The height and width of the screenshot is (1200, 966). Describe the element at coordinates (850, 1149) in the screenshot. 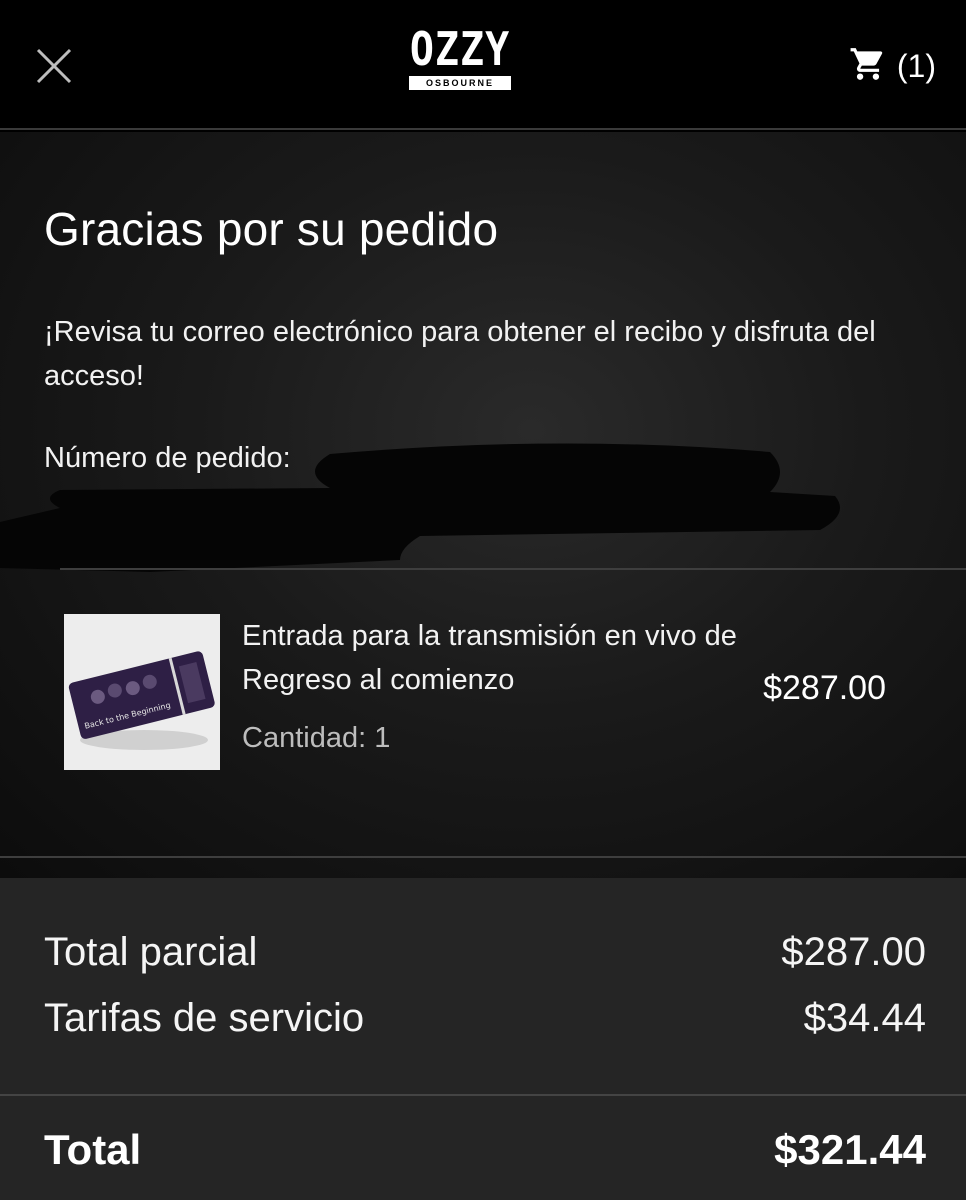

I see `total-value: $321.44` at that location.